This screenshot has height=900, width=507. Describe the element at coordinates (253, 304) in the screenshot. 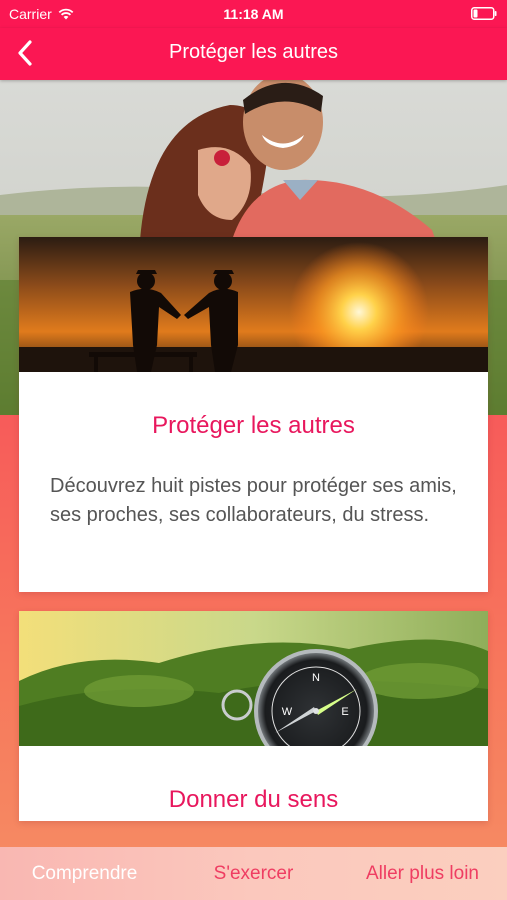

I see `sunset-handshake-image` at that location.